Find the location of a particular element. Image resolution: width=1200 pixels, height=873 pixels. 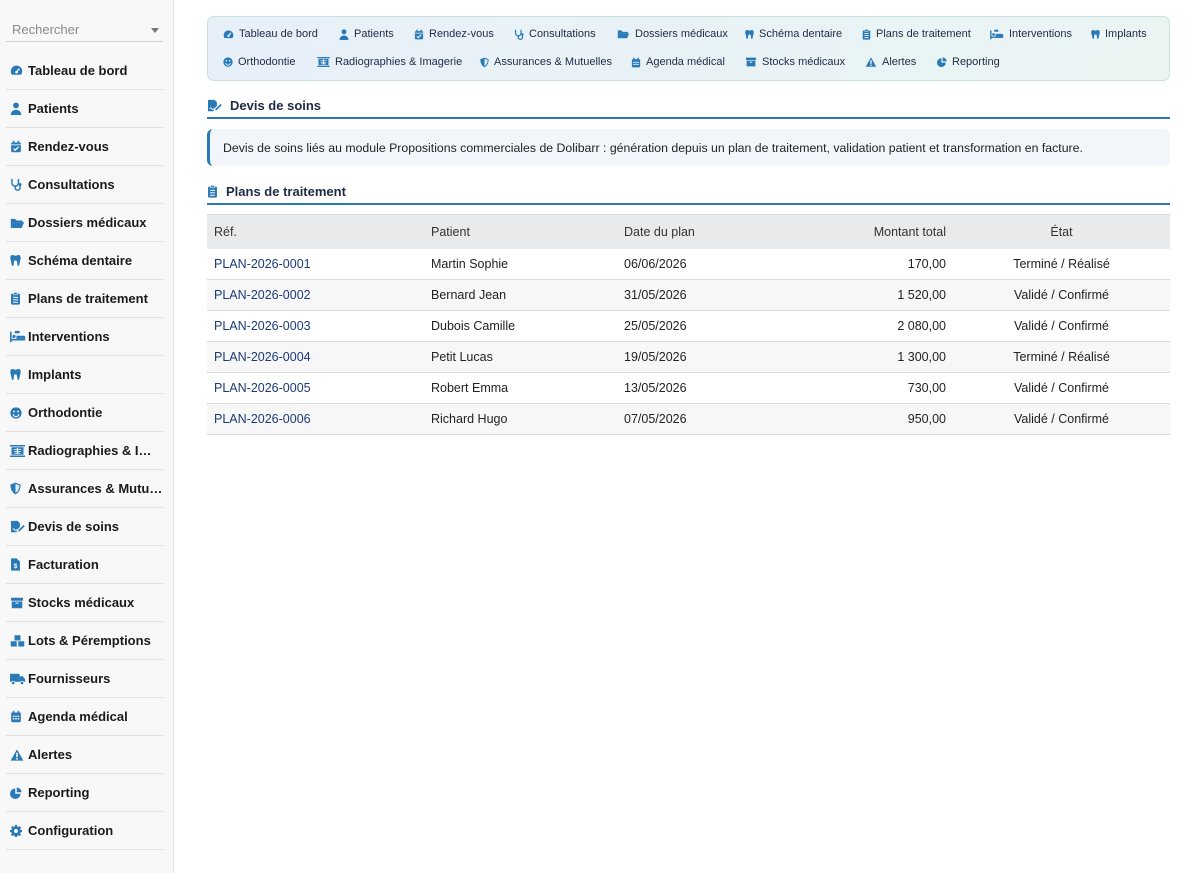

top-nav-agenda-medical: Agenda médical is located at coordinates (678, 62).